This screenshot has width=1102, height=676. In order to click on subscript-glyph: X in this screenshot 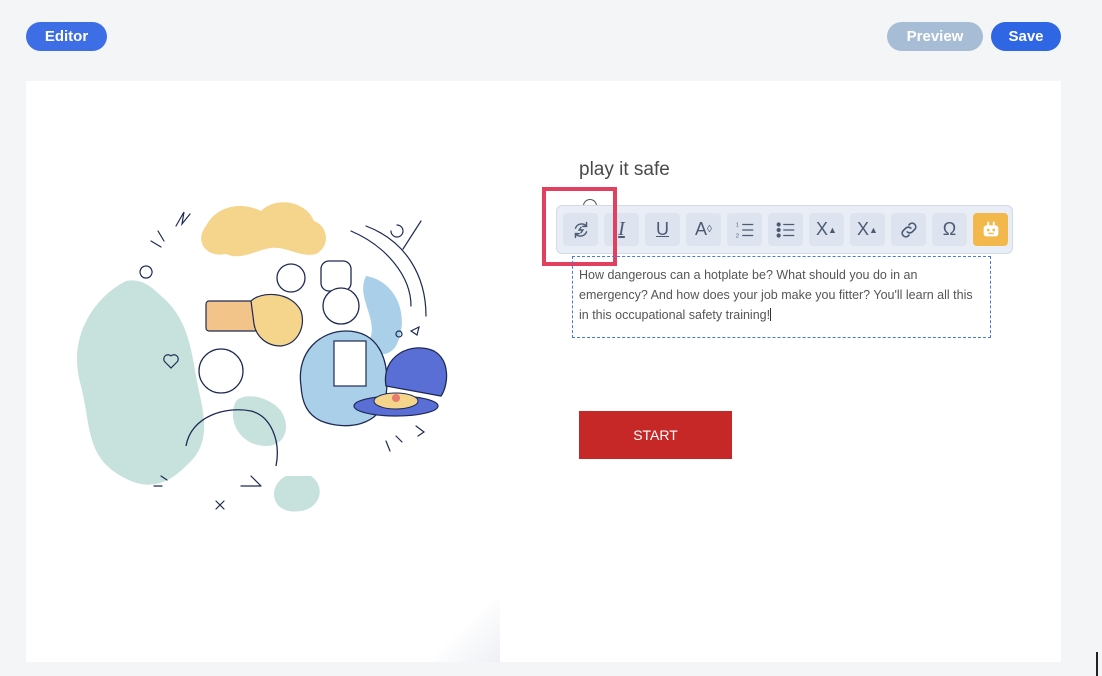, I will do `click(863, 229)`.